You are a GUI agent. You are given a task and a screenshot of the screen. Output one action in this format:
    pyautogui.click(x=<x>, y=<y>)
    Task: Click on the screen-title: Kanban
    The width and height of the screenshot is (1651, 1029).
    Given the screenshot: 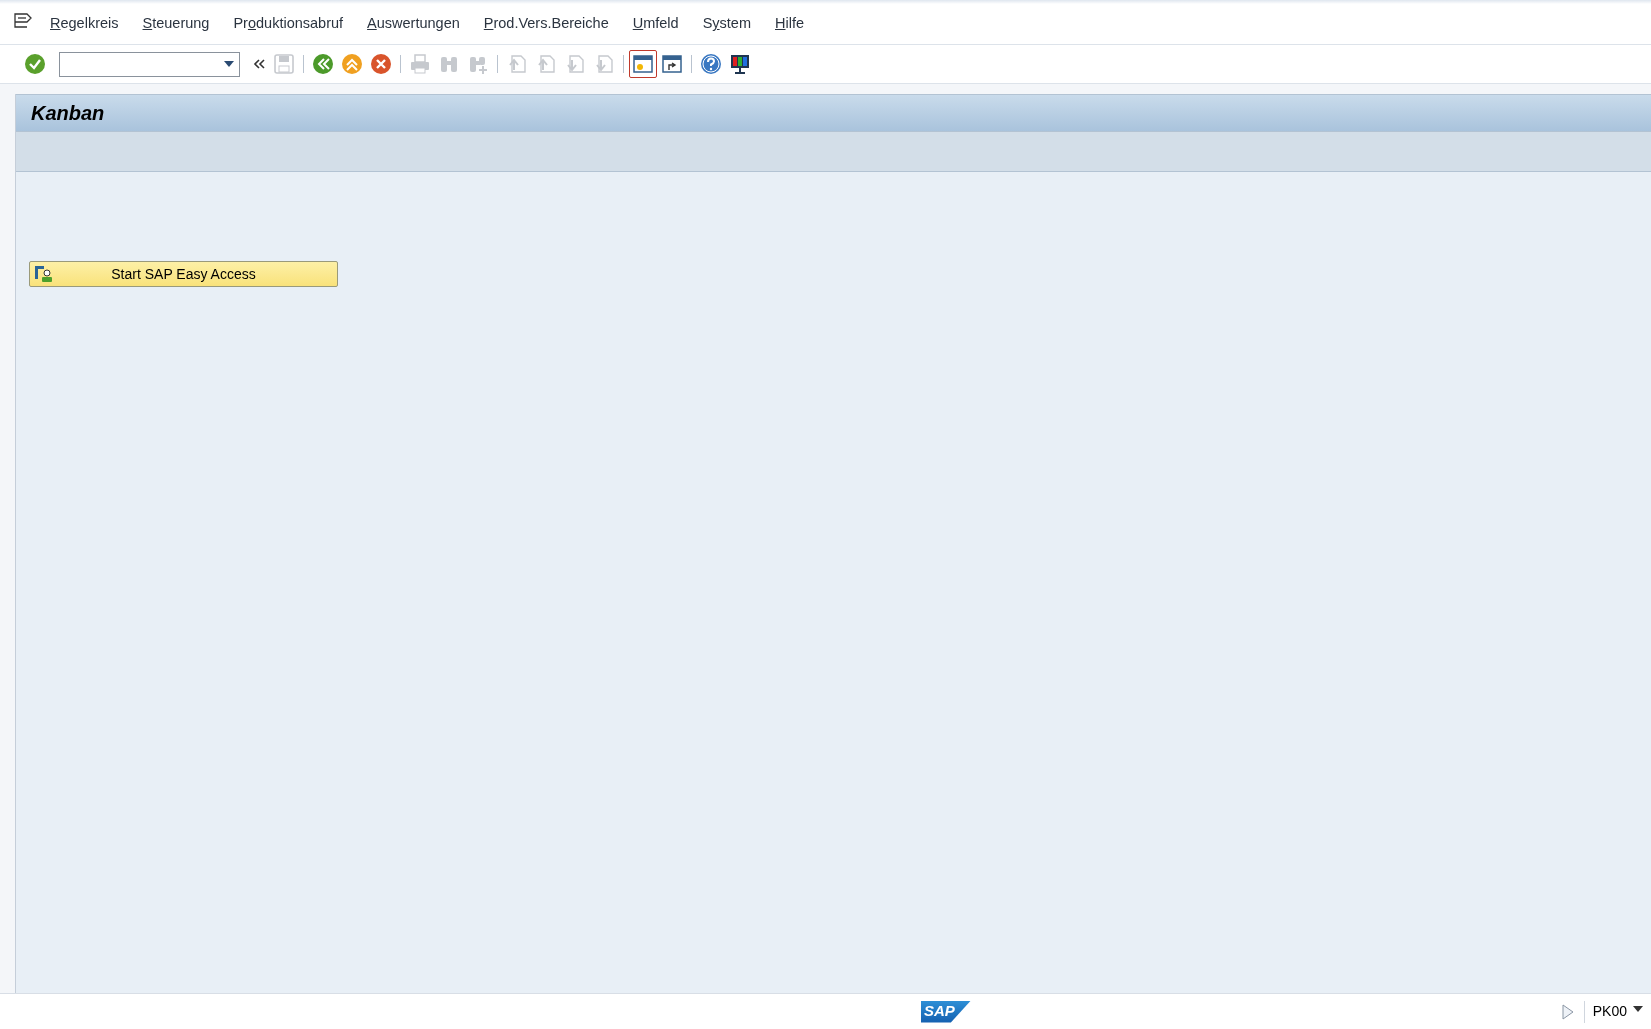 What is the action you would take?
    pyautogui.click(x=68, y=113)
    